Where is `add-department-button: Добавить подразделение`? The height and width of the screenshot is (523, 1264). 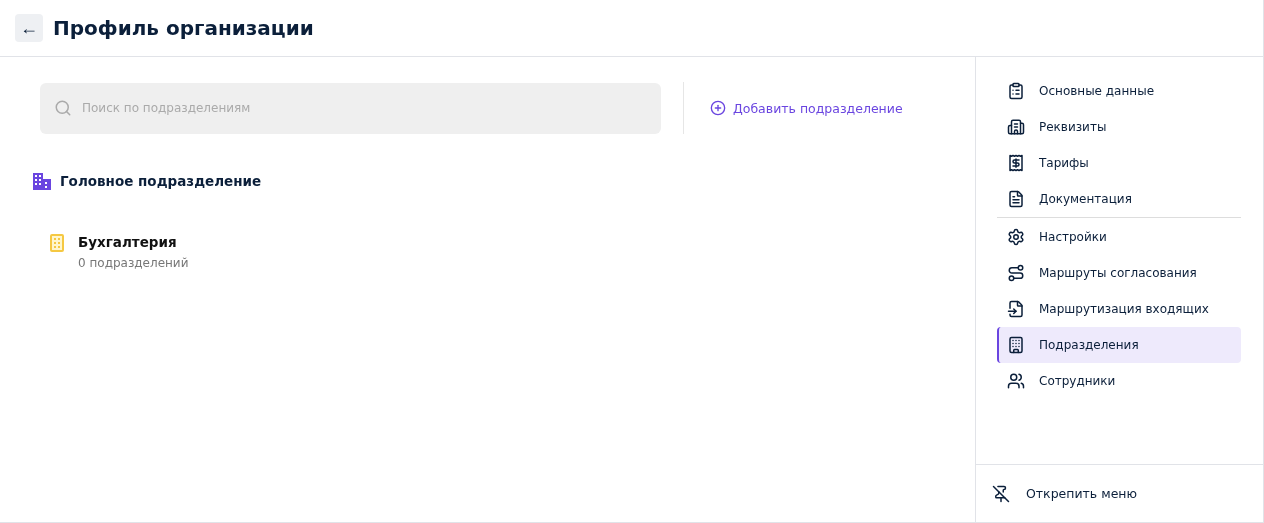
add-department-button: Добавить подразделение is located at coordinates (806, 108).